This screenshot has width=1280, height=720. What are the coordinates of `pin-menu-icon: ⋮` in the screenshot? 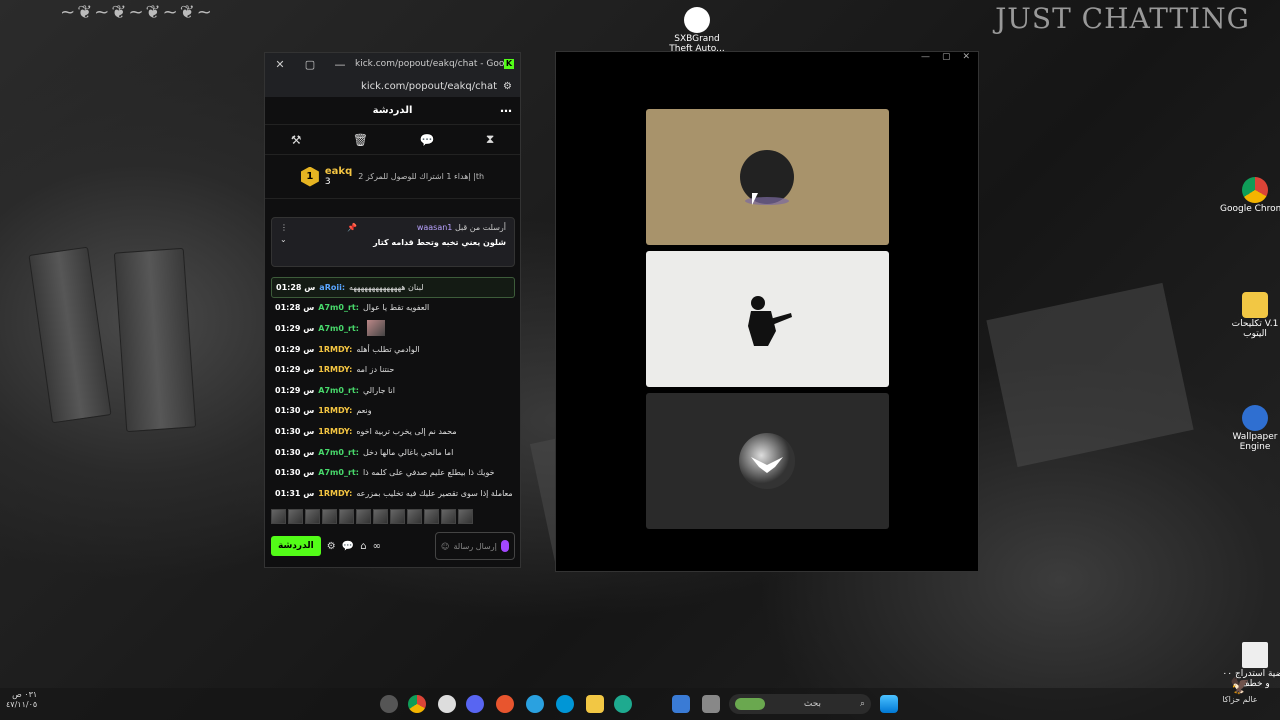 It's located at (284, 227).